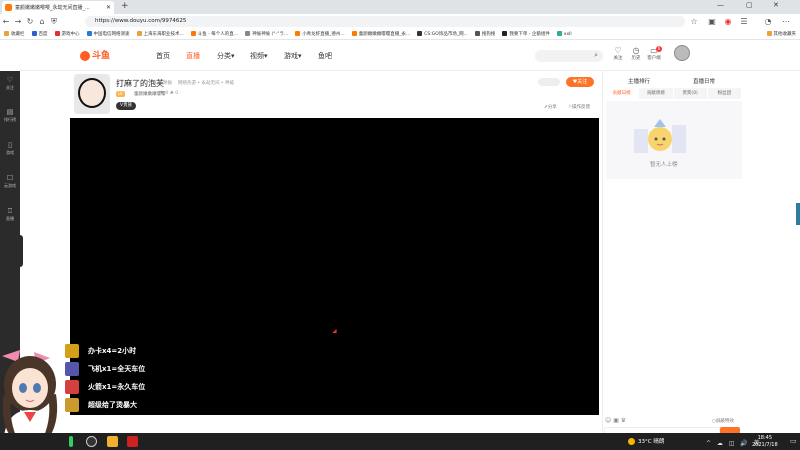 The width and height of the screenshot is (800, 450). Describe the element at coordinates (623, 420) in the screenshot. I see `crown-icon: ♛` at that location.